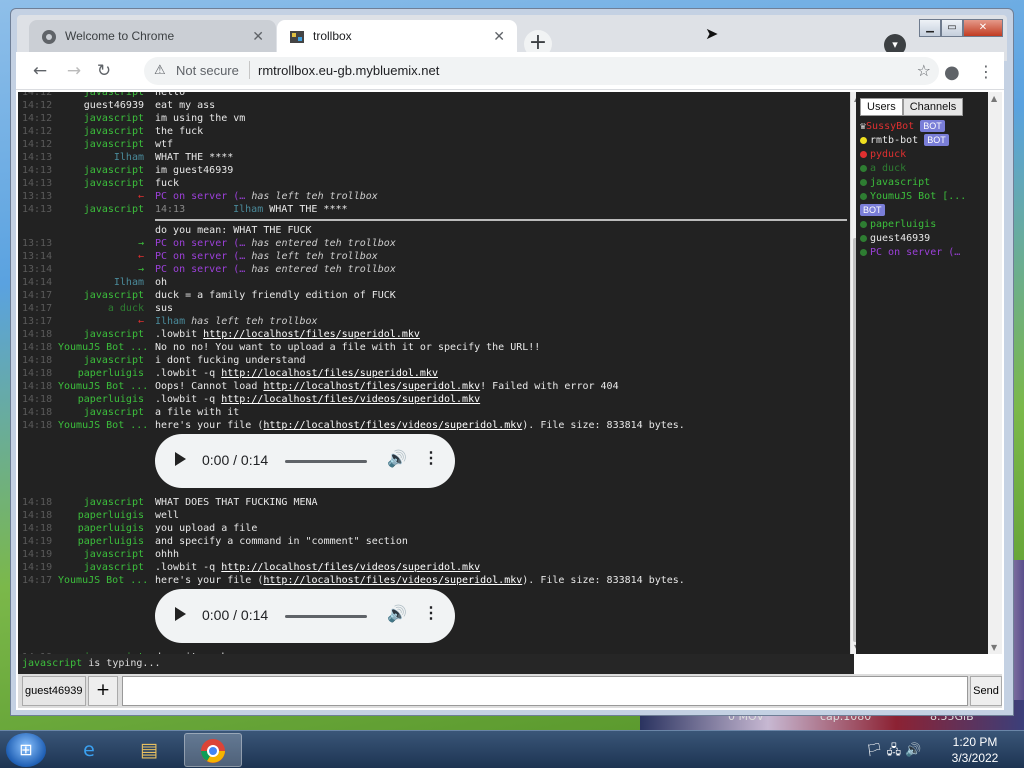 The image size is (1024, 768). Describe the element at coordinates (994, 647) in the screenshot. I see `scroll-down-icon: ▼` at that location.